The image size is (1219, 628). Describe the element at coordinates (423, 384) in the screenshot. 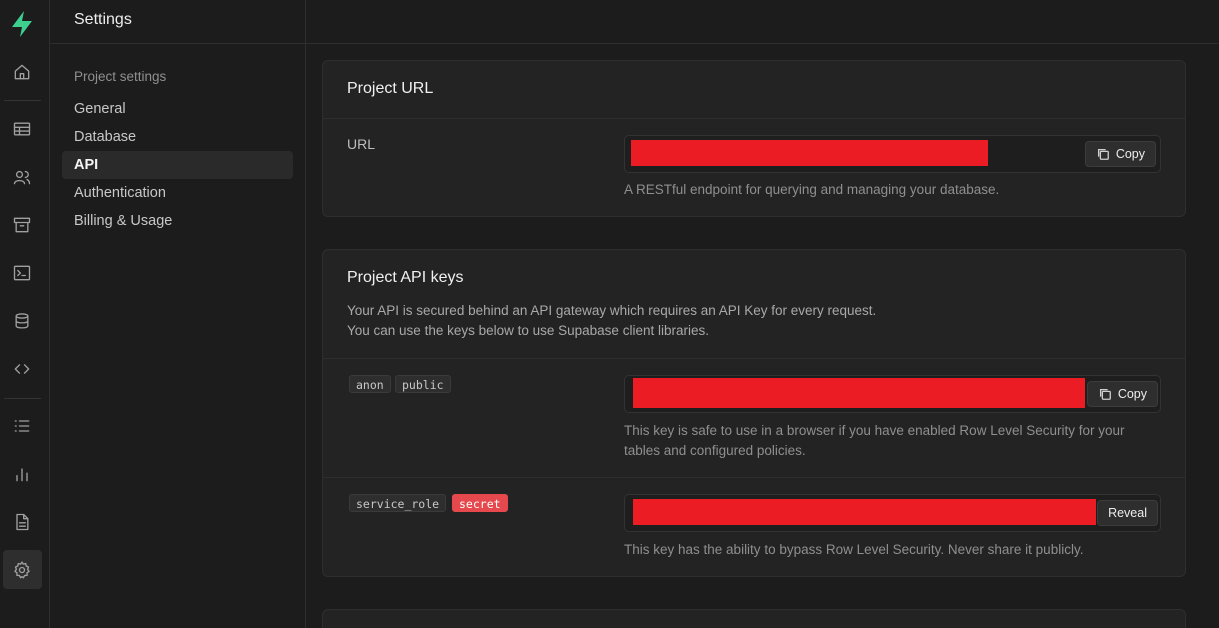

I see `public-tag: public` at that location.